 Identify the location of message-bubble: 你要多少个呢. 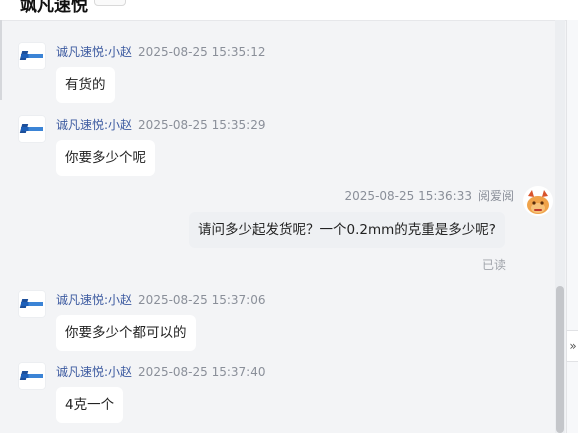
(105, 158).